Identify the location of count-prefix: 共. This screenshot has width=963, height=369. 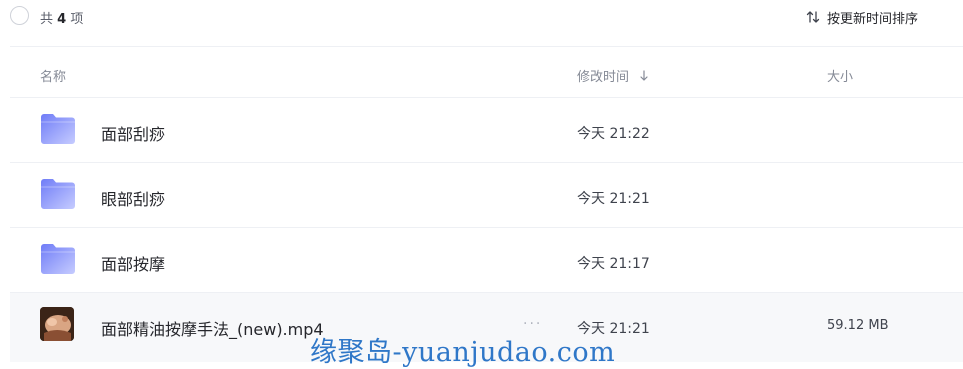
(47, 19).